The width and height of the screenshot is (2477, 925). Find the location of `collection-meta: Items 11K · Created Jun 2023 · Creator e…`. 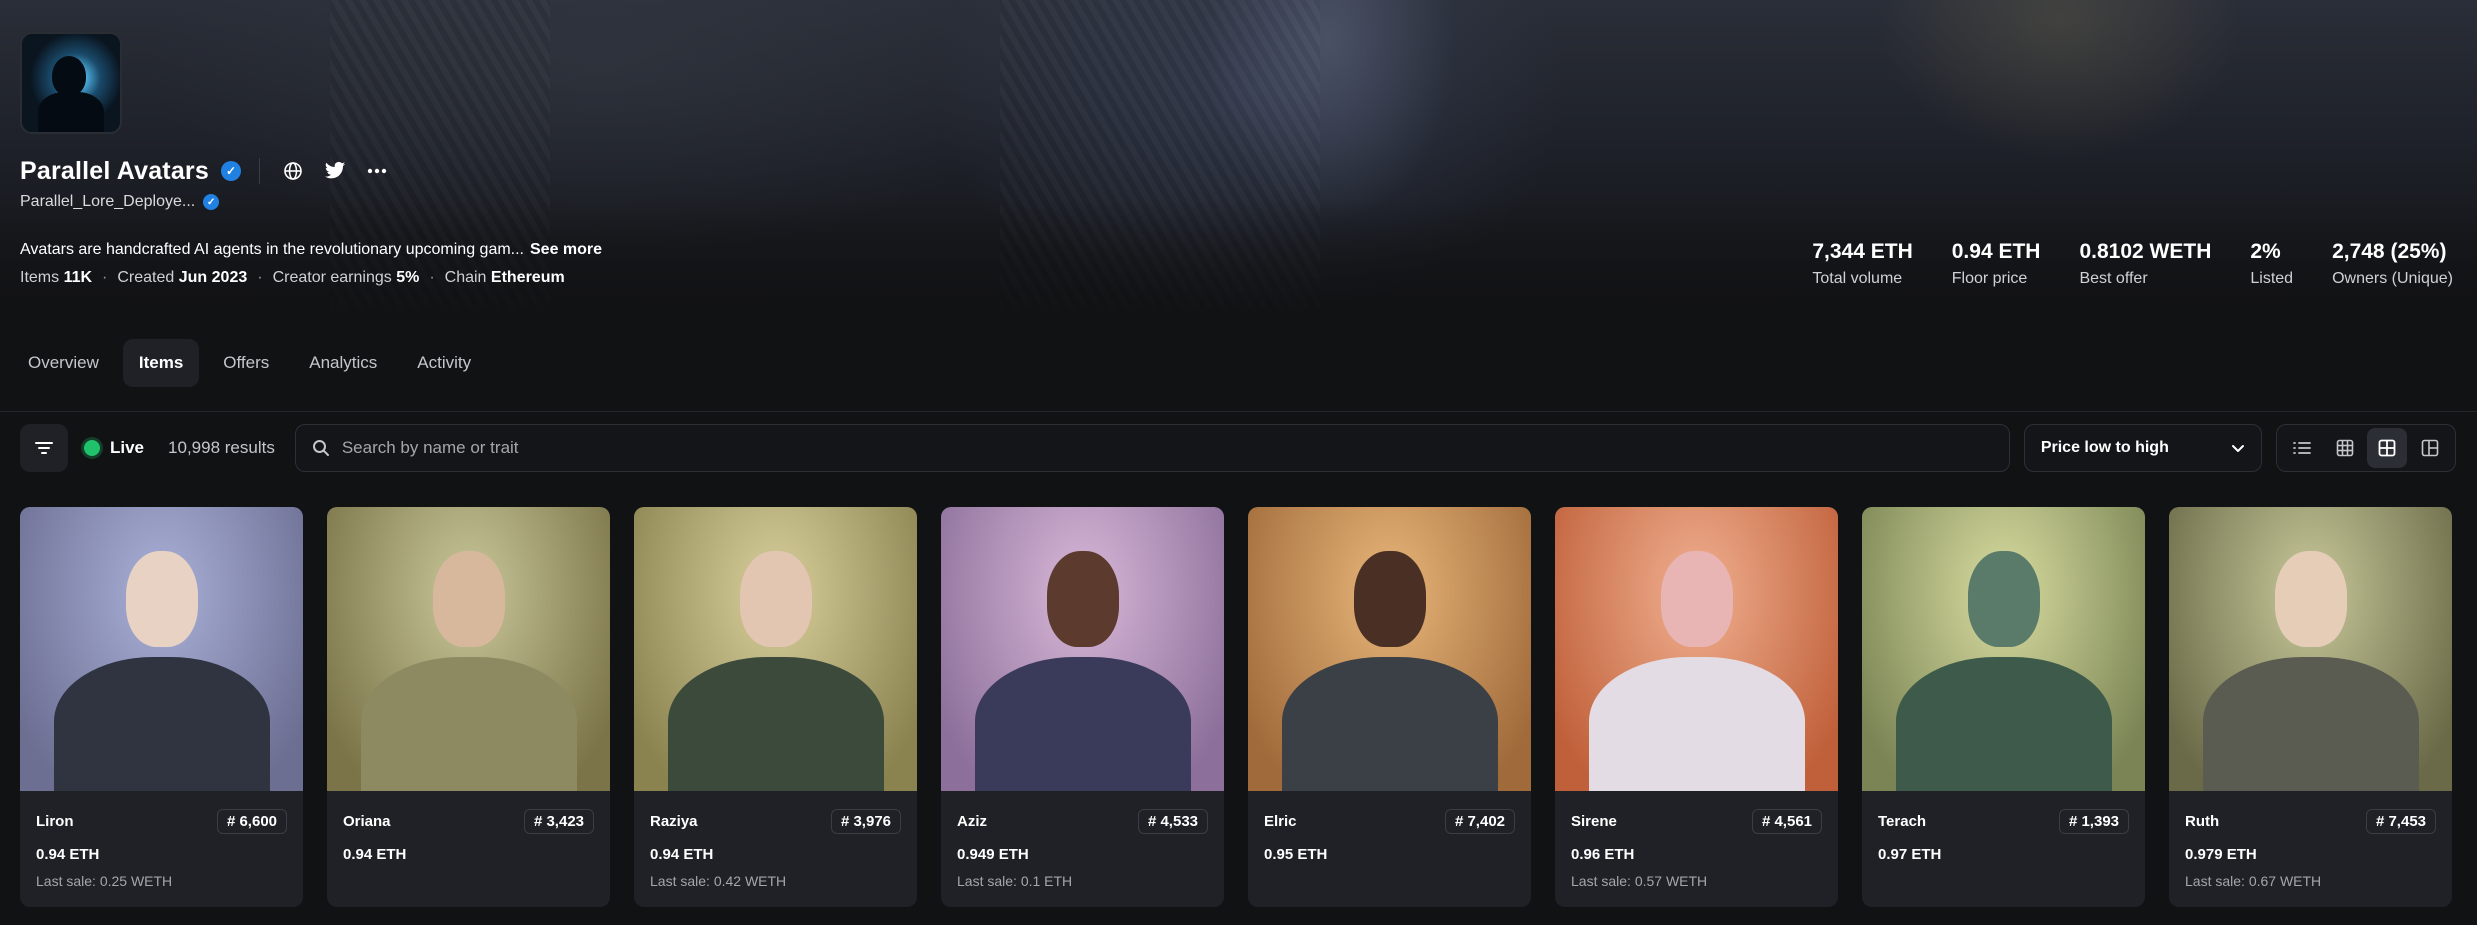

collection-meta: Items 11K · Created Jun 2023 · Creator e… is located at coordinates (292, 278).